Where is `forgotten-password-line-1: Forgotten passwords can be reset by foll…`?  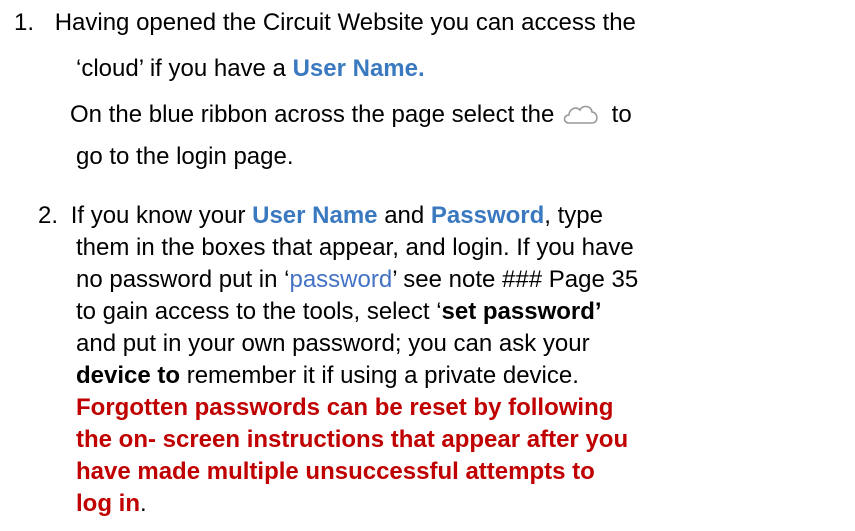
forgotten-password-line-1: Forgotten passwords can be reset by foll… is located at coordinates (345, 407).